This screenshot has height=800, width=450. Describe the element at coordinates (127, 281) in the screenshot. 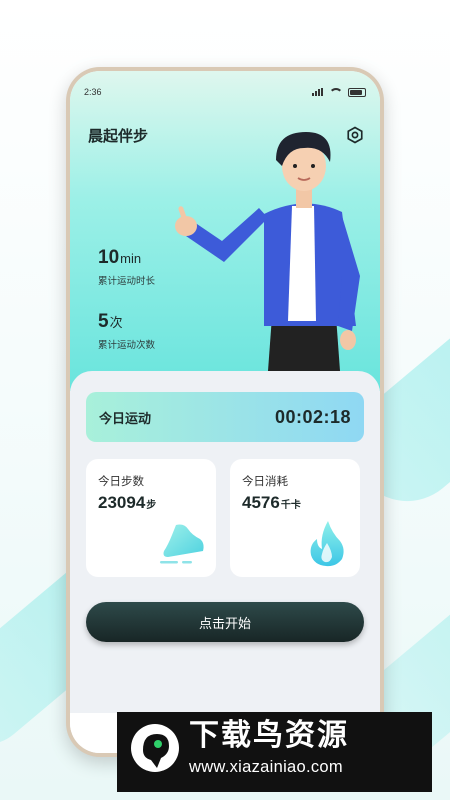

I see `total-duration-label: 累计运动时长` at that location.